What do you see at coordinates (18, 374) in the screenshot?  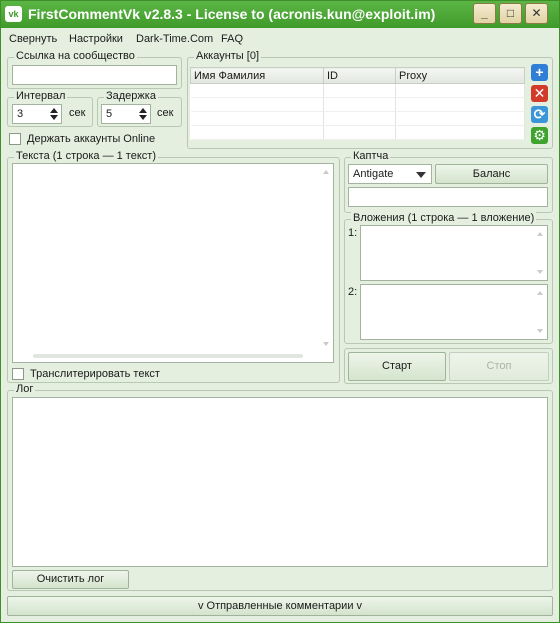 I see `transliterate-checkbox` at bounding box center [18, 374].